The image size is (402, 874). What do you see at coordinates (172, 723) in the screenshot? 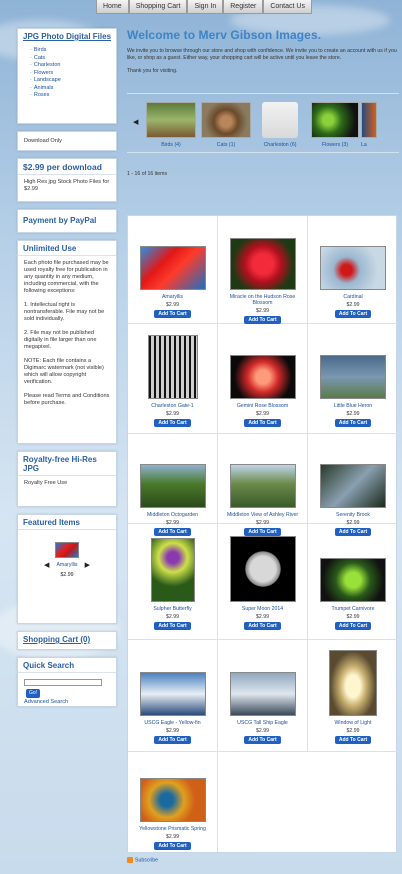
I see `product-name: USCG Eagle - Yellow-fin` at bounding box center [172, 723].